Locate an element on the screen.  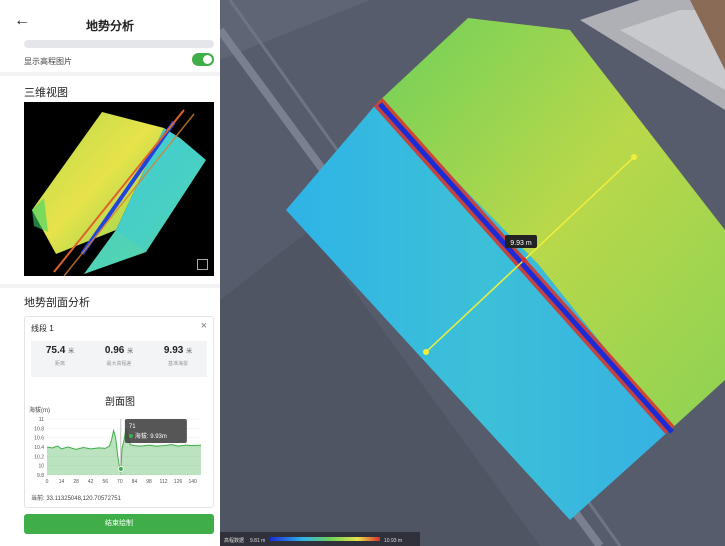
top-bar: ← 地势分析 is located at coordinates (110, 24).